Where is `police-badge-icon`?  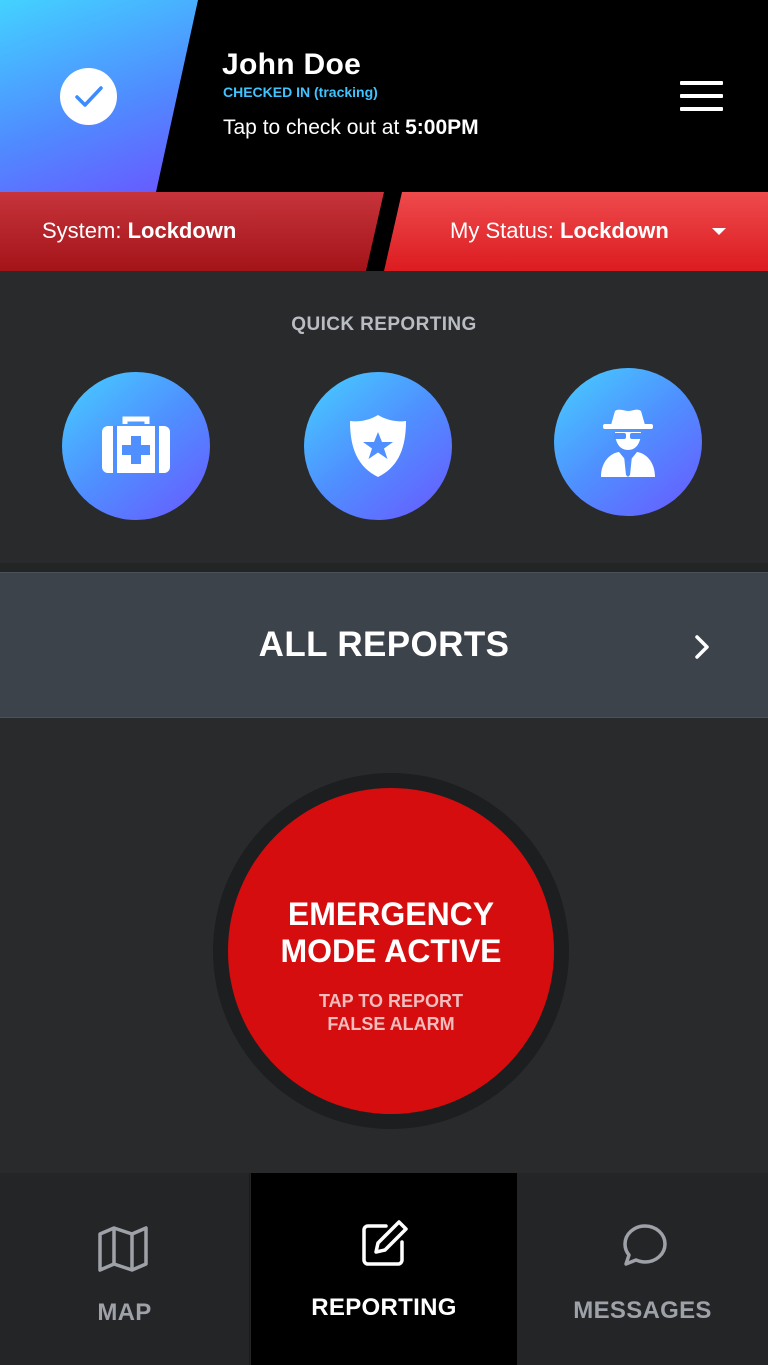 police-badge-icon is located at coordinates (378, 446).